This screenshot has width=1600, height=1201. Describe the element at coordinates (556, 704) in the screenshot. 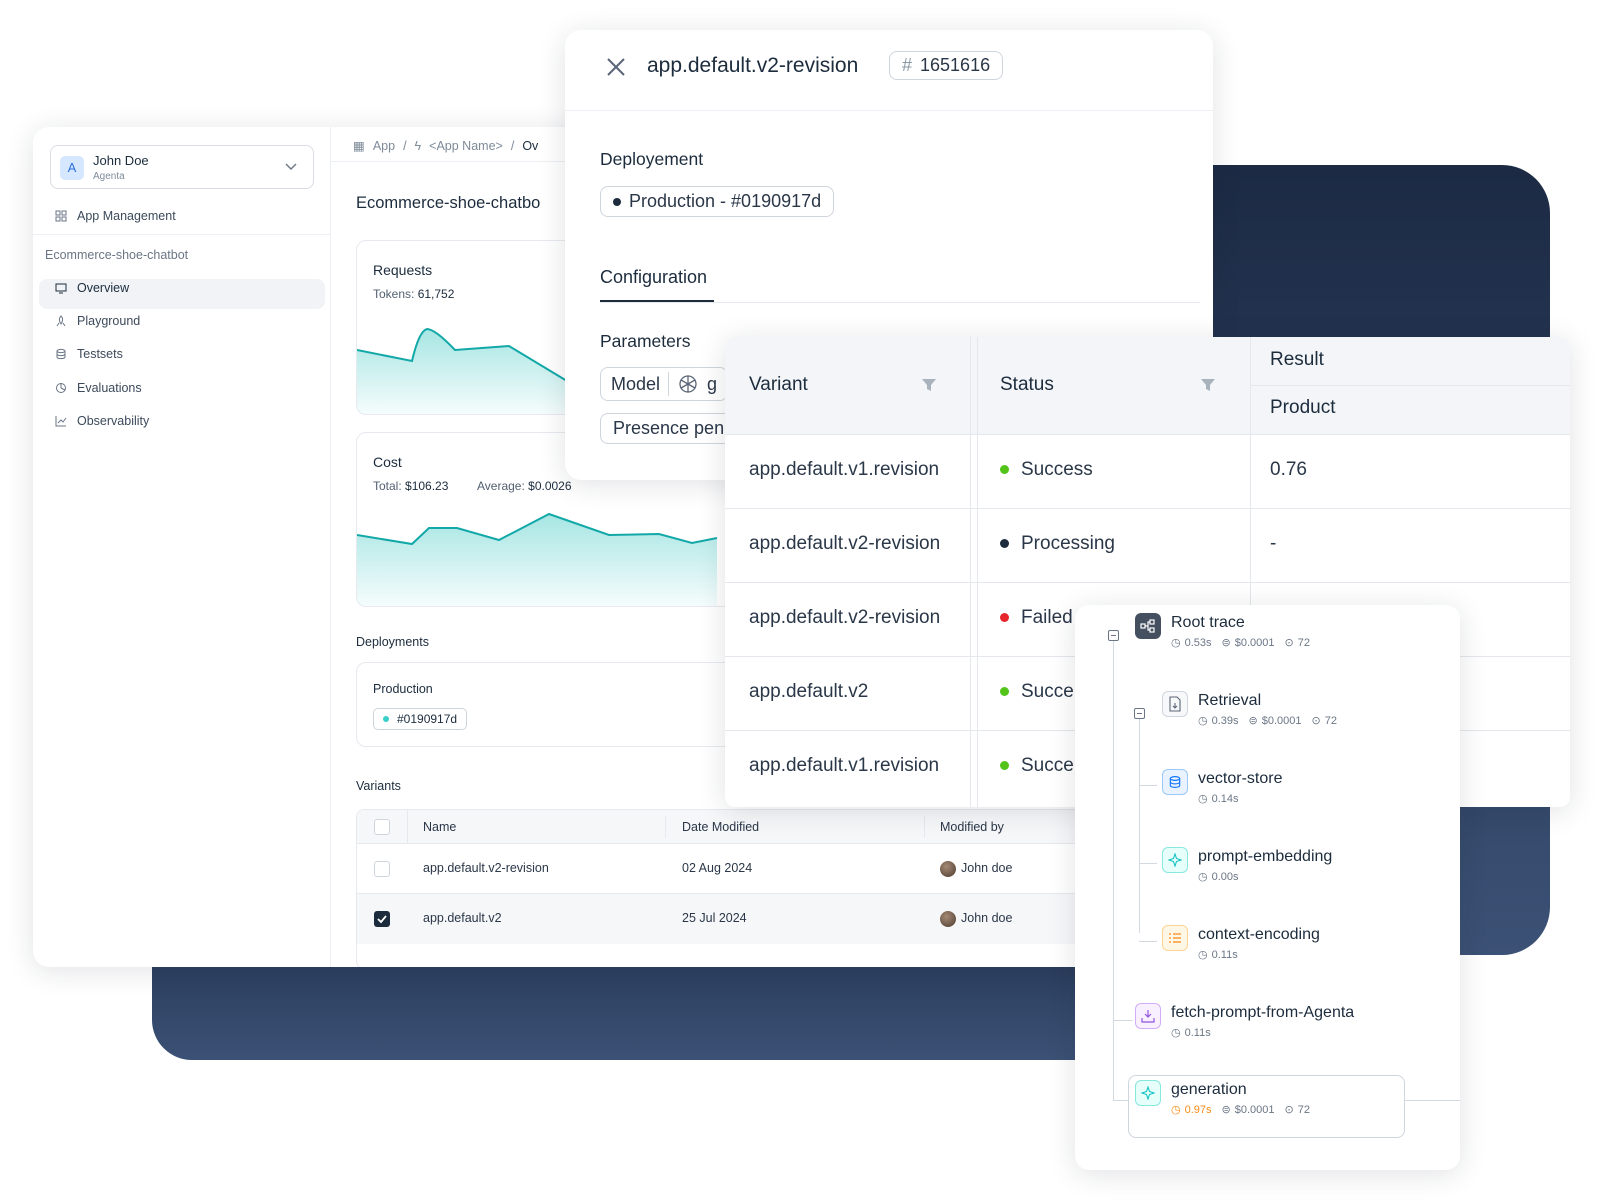

I see `deployment-card: Production #0190917d` at that location.